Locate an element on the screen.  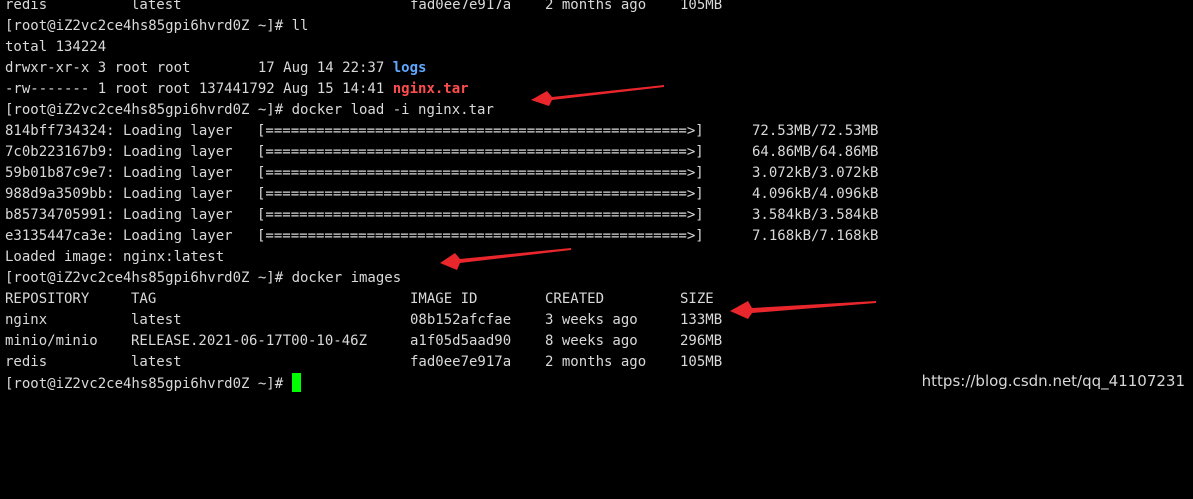
layer-id: e3135447ca3e: Loading layer is located at coordinates (123, 236).